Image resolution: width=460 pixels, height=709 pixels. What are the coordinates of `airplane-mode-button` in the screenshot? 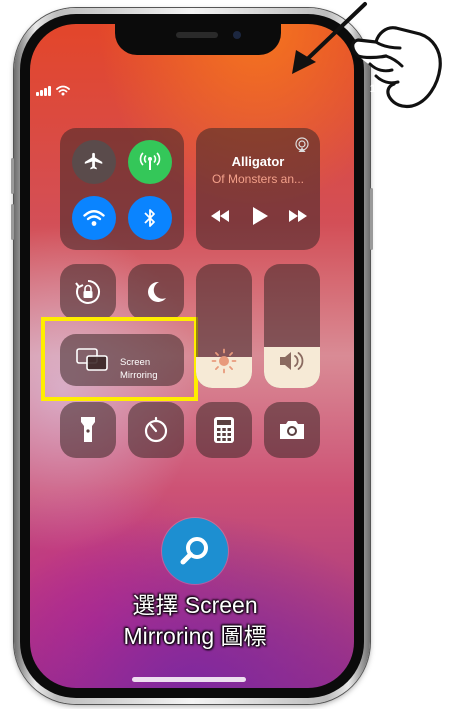 It's located at (94, 162).